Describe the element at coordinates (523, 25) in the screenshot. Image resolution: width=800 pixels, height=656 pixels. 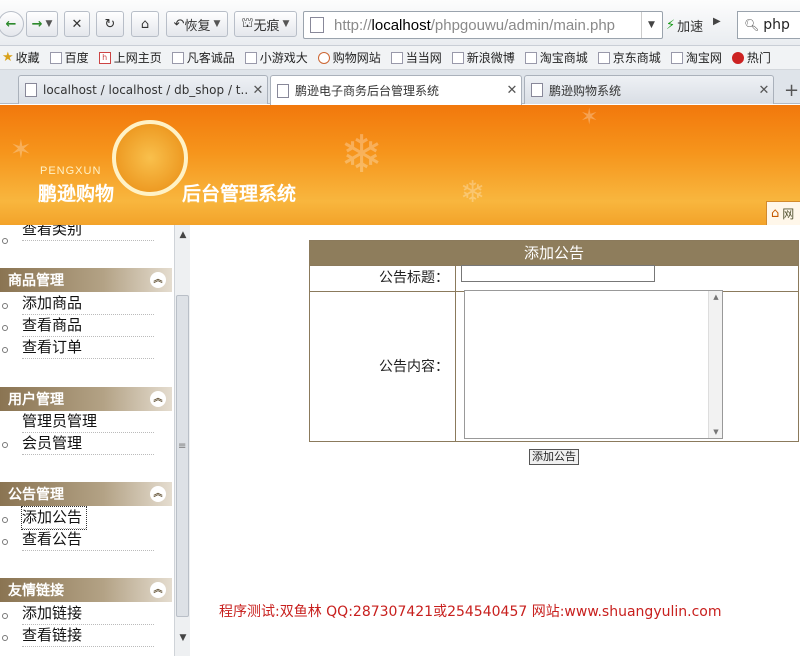
I see `url-path: /phpgouwu/admin/main.php` at that location.